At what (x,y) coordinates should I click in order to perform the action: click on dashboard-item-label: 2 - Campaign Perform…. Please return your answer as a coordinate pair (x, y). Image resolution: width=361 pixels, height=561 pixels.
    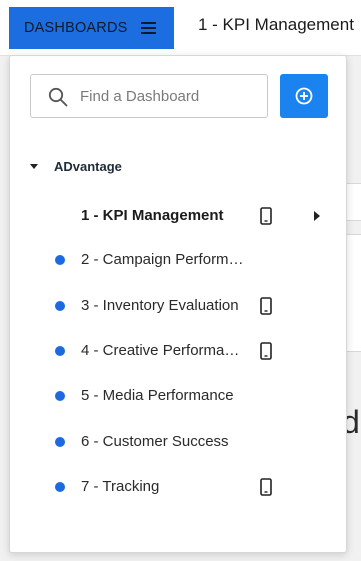
    Looking at the image, I should click on (162, 259).